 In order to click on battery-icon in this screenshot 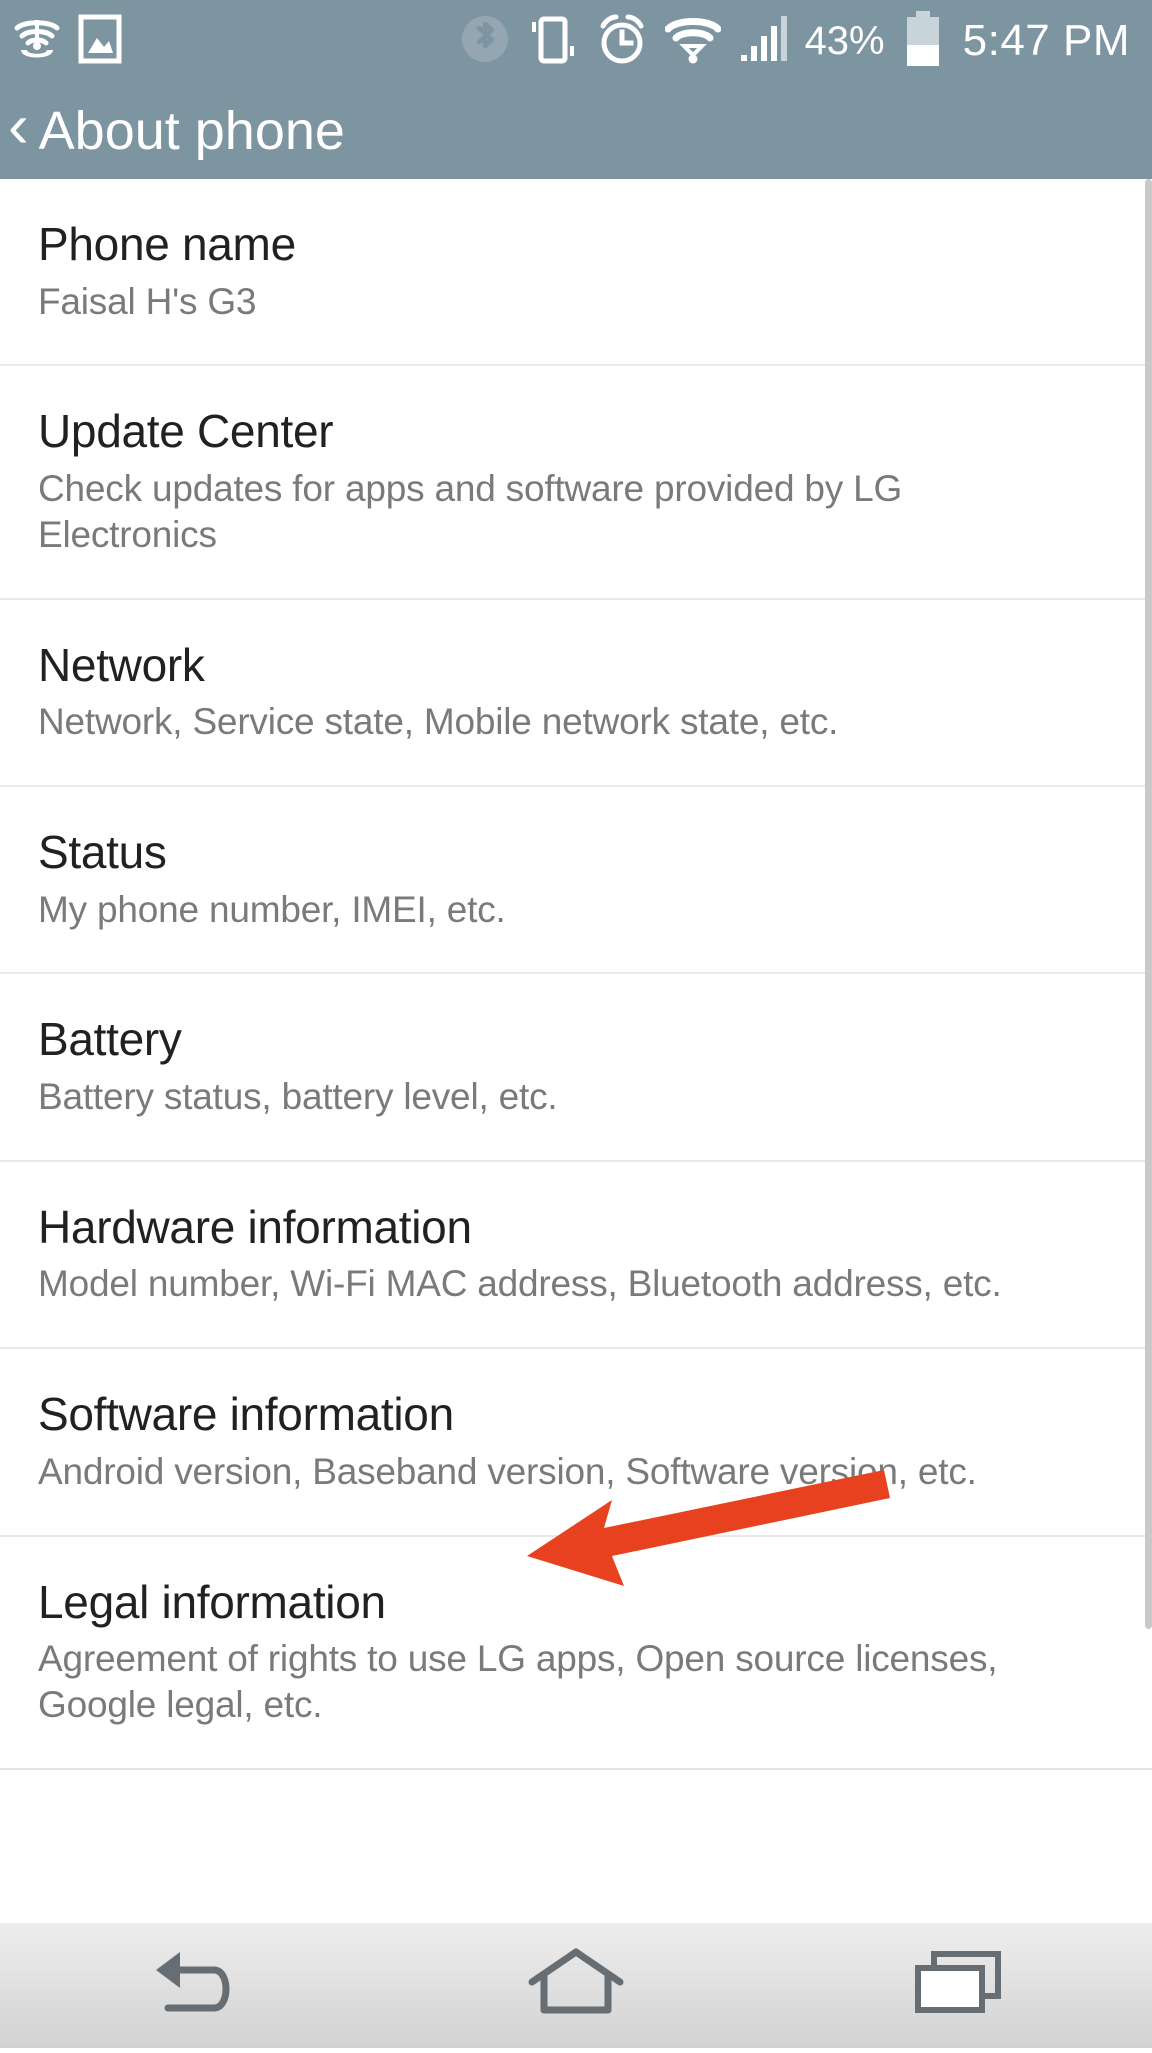, I will do `click(923, 41)`.